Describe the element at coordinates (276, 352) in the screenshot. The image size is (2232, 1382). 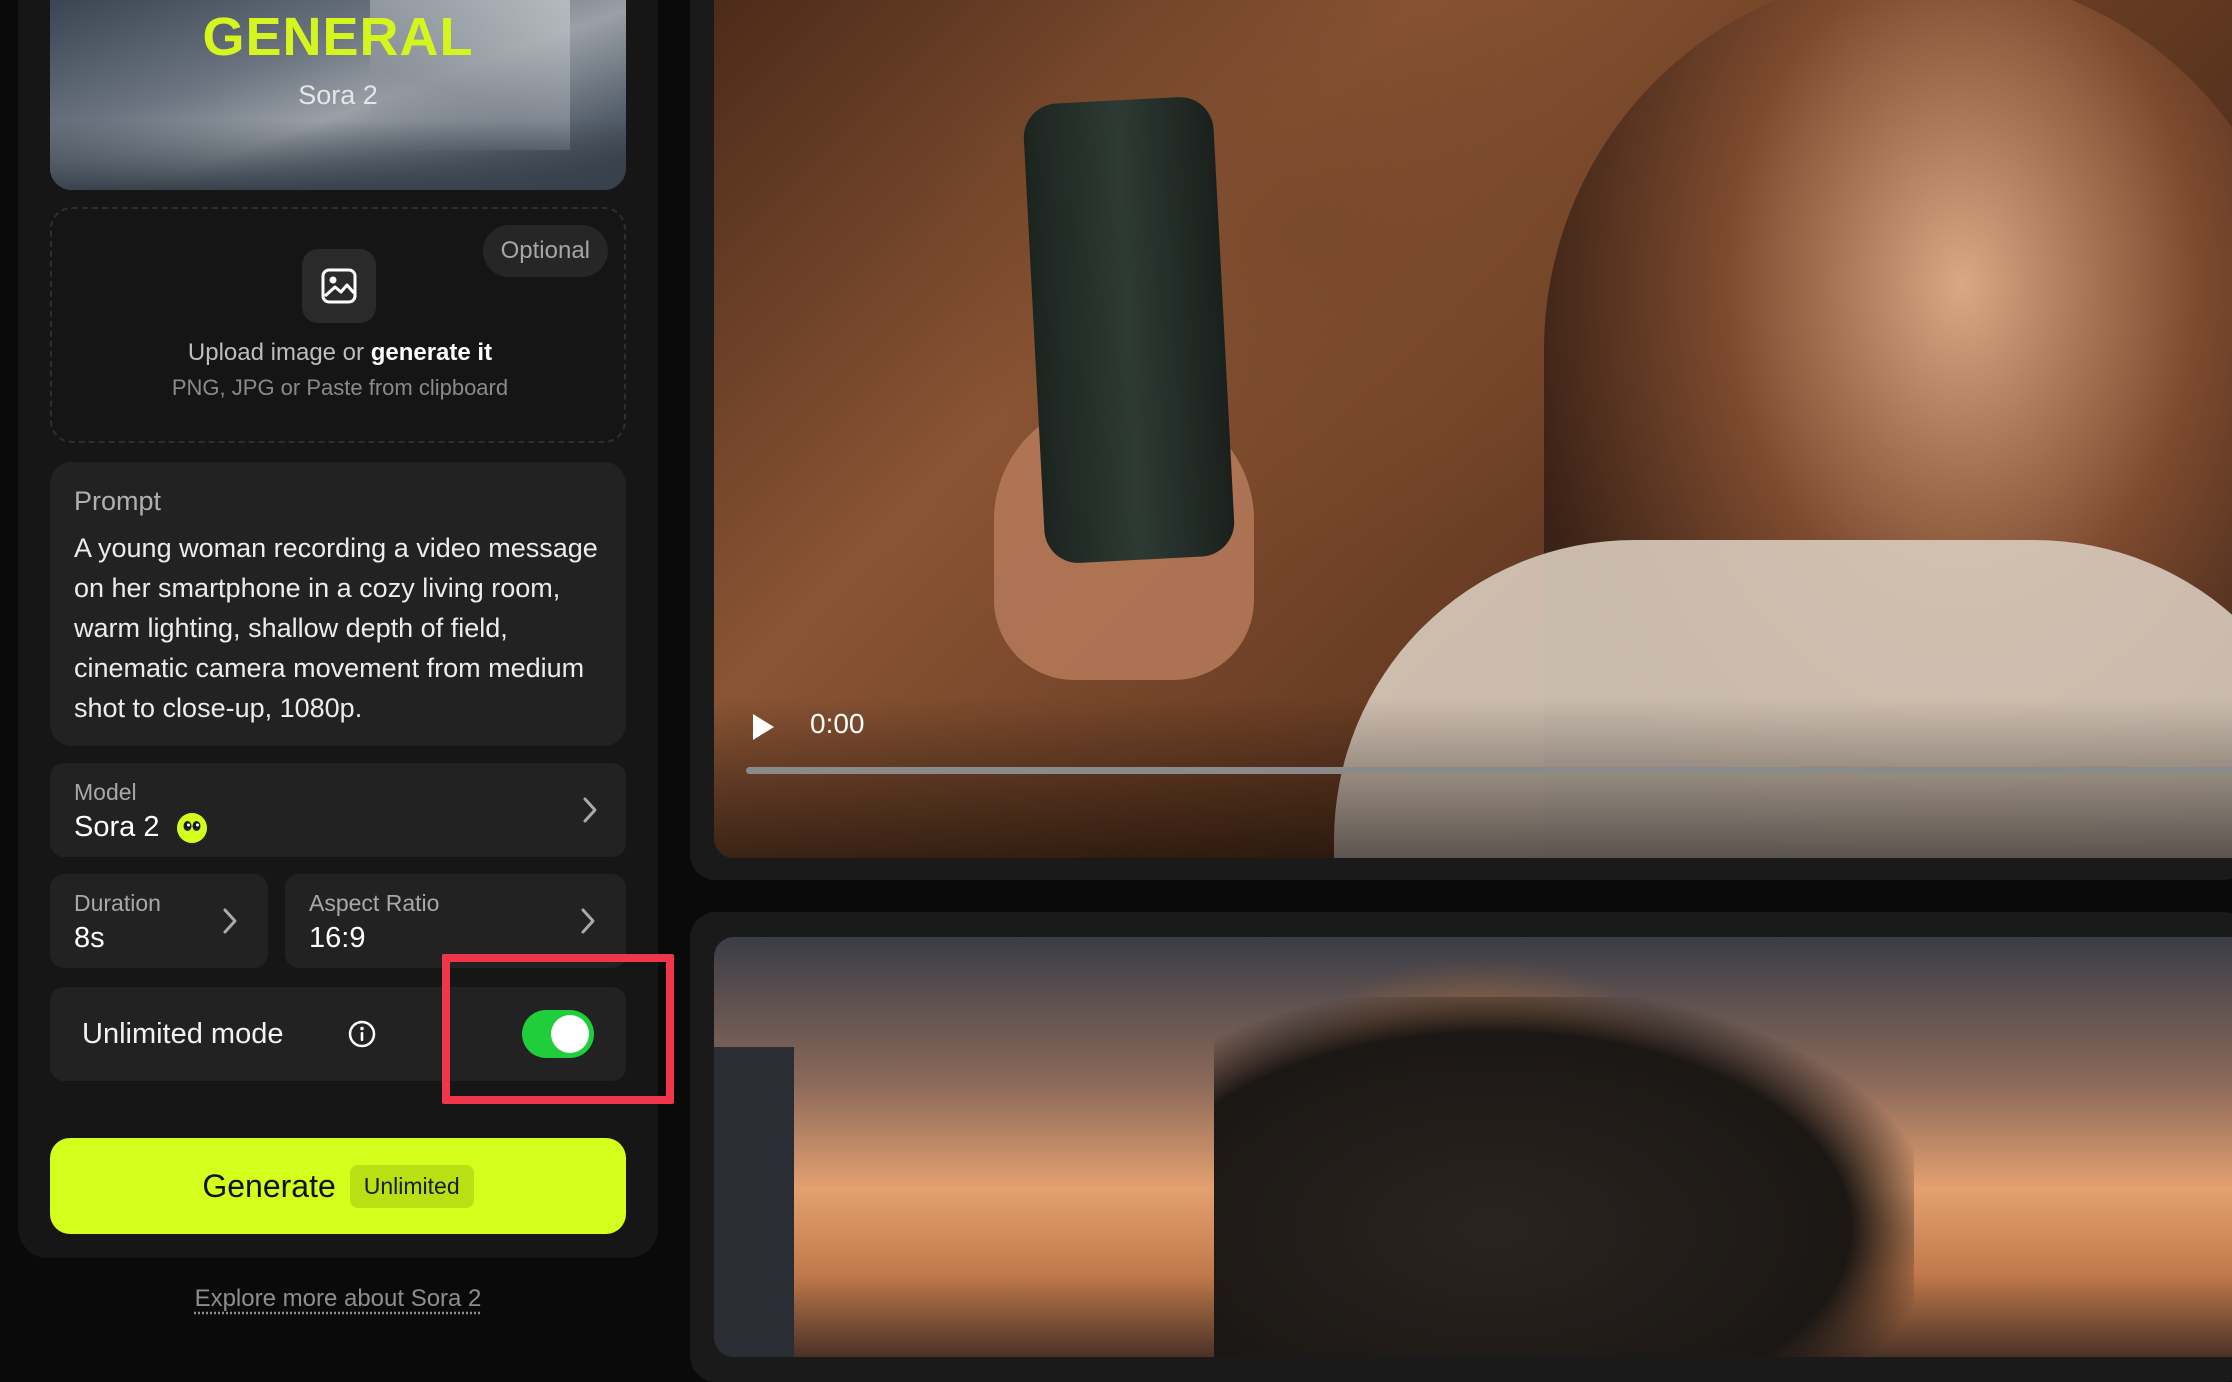
I see `upload-prefix-text: Upload image or` at that location.